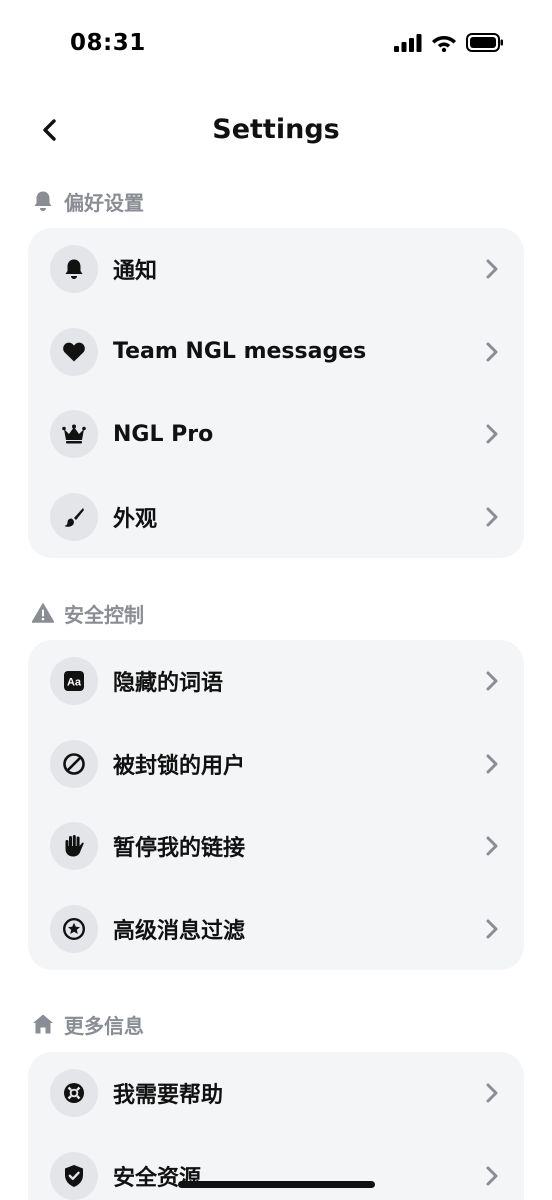  I want to click on status-icons, so click(449, 44).